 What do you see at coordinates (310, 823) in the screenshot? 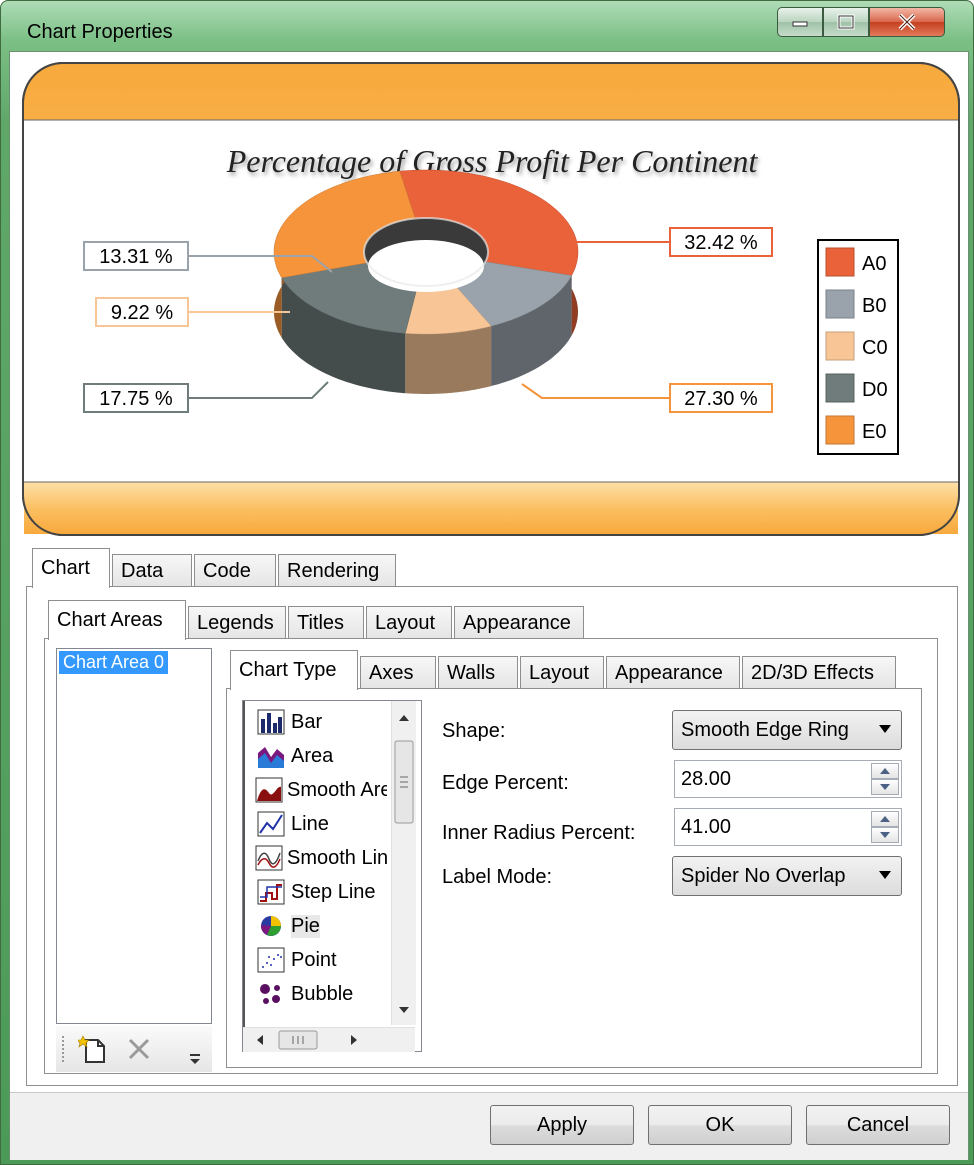
I see `chart-type-label: Line` at bounding box center [310, 823].